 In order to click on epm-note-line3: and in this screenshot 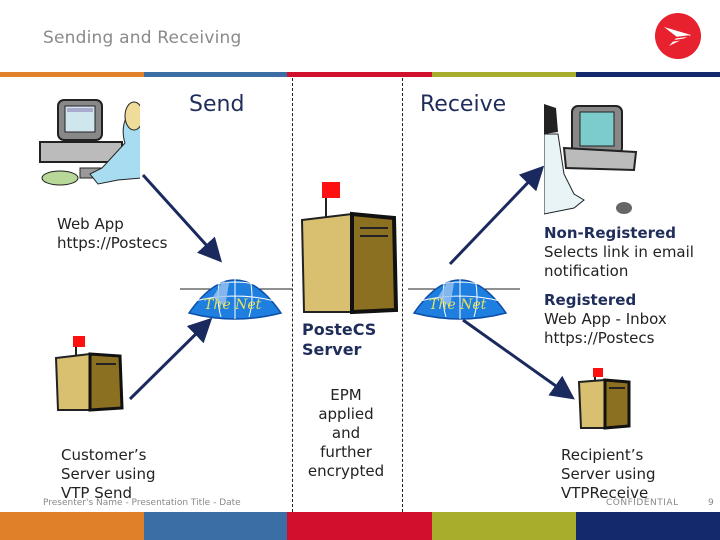, I will do `click(346, 433)`.